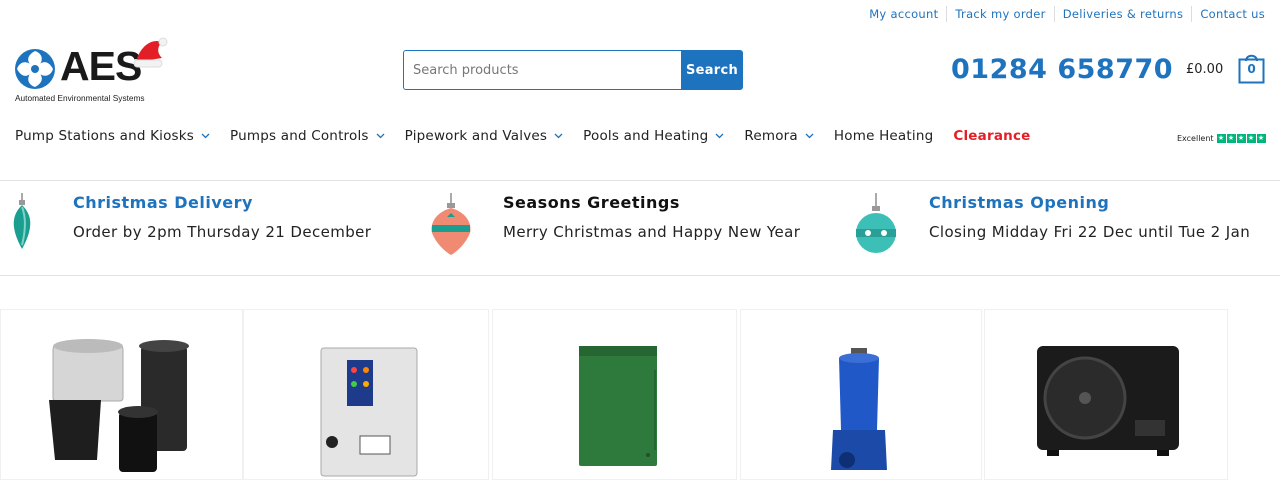 The width and height of the screenshot is (1280, 480). Describe the element at coordinates (150, 52) in the screenshot. I see `santa-hat-icon` at that location.